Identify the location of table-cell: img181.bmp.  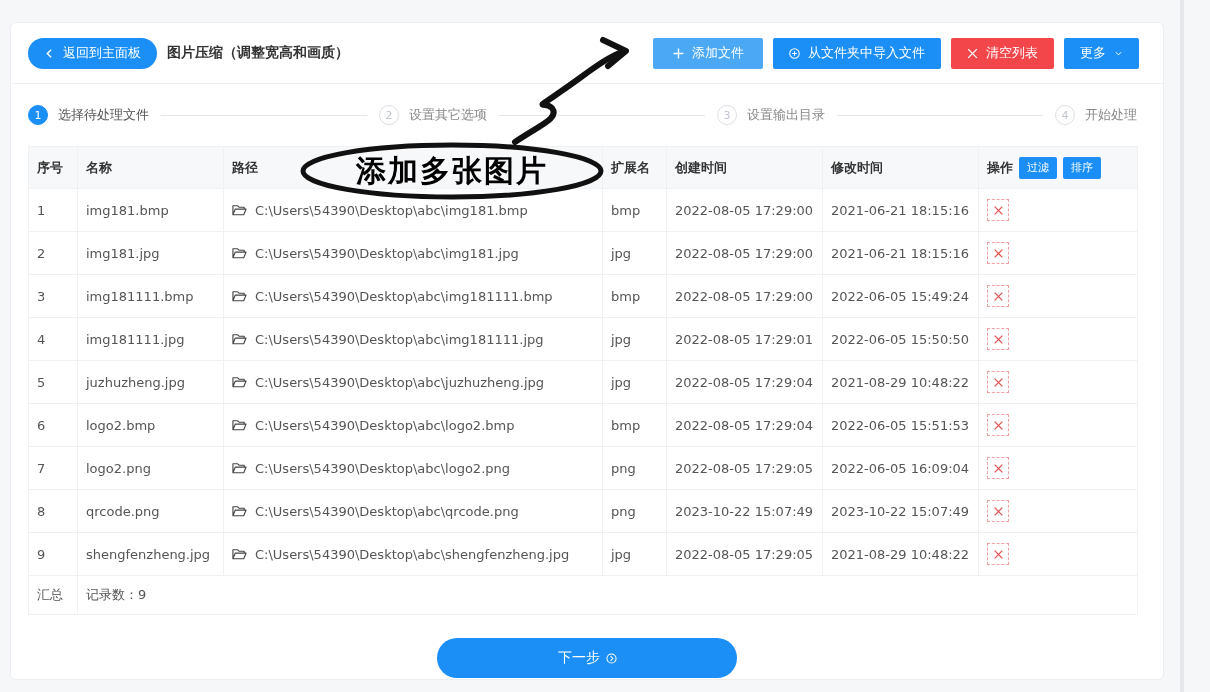
(127, 210).